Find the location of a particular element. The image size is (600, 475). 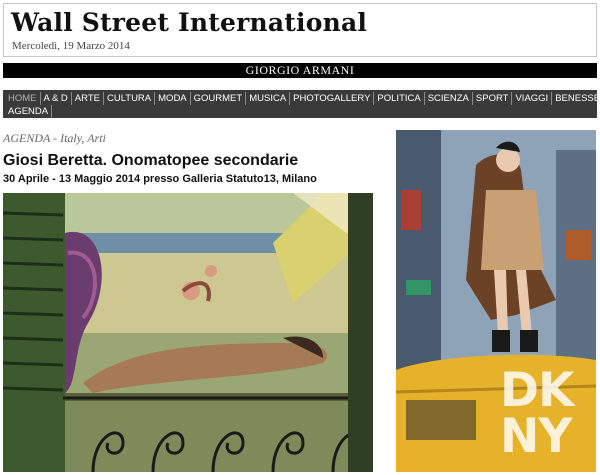

article-section-label: AGENDA - Italy, Arti is located at coordinates (54, 138).